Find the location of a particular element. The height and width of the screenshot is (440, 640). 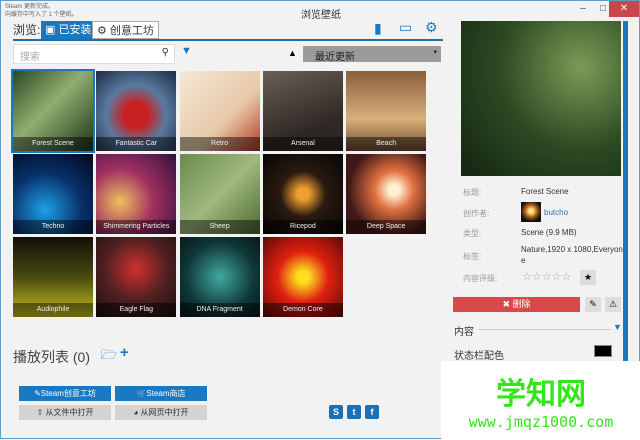

browse-label: 浏览: is located at coordinates (27, 30).